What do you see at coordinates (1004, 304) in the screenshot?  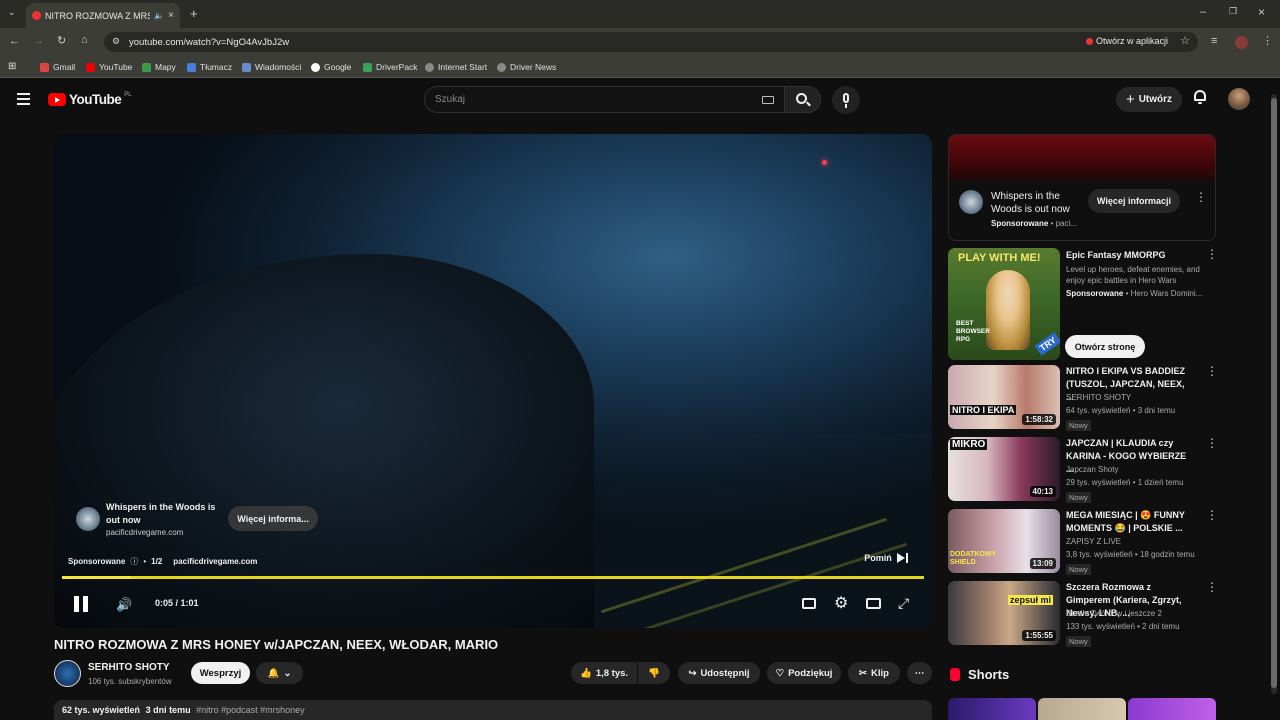 I see `game-ad-thumbnail: PLAY WITH ME! BEST BROWSER RPG TRY` at bounding box center [1004, 304].